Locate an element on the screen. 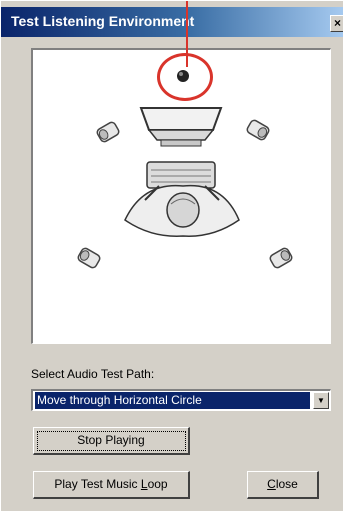  audio-test-path-label: Select Audio Test Path: is located at coordinates (93, 374).